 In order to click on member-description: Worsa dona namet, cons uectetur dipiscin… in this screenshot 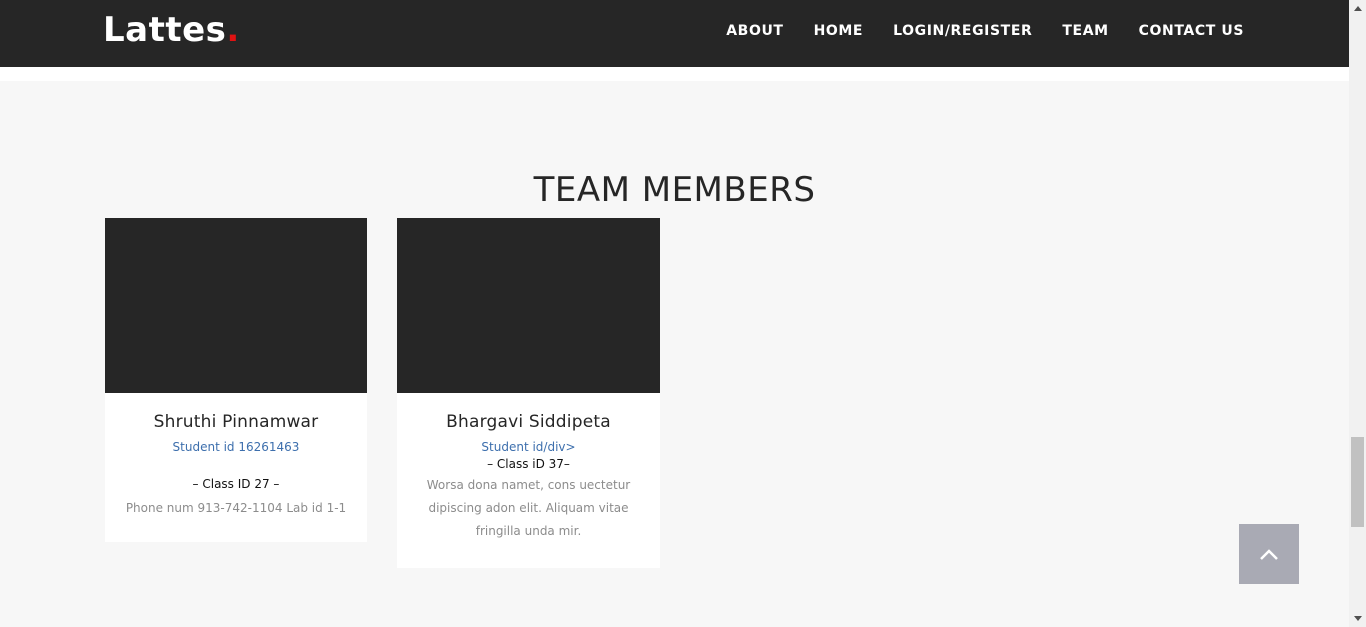, I will do `click(528, 508)`.